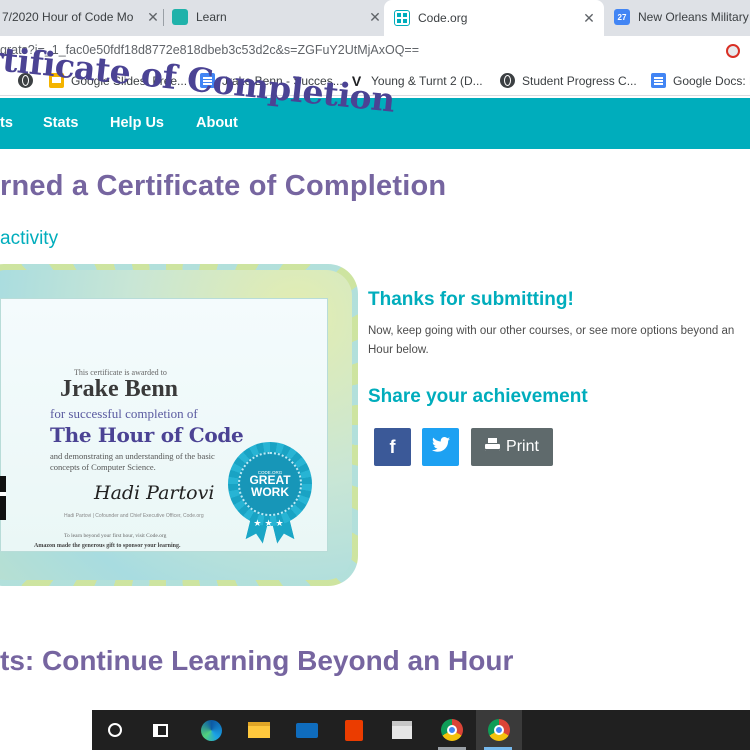  What do you see at coordinates (270, 523) in the screenshot?
I see `star-icon: ★★★` at bounding box center [270, 523].